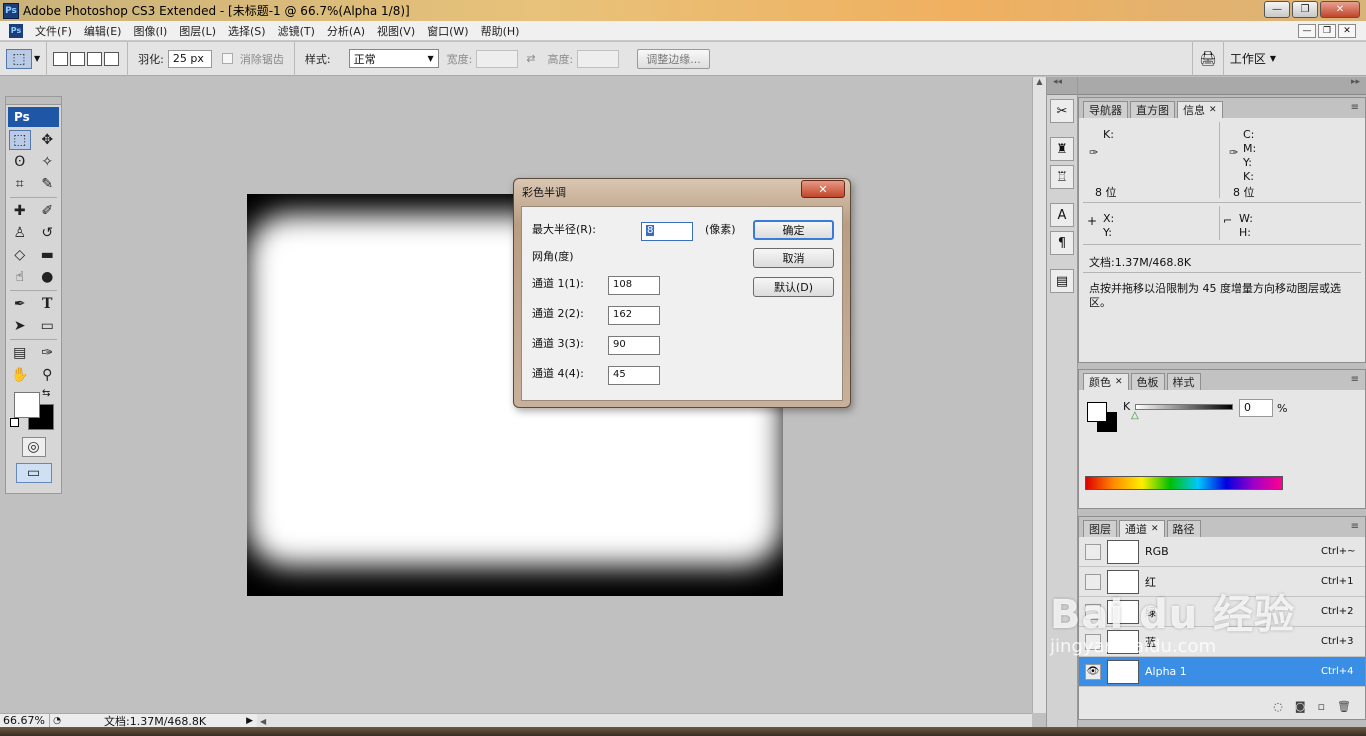  Describe the element at coordinates (1093, 671) in the screenshot. I see `eye-icon: 👁` at that location.